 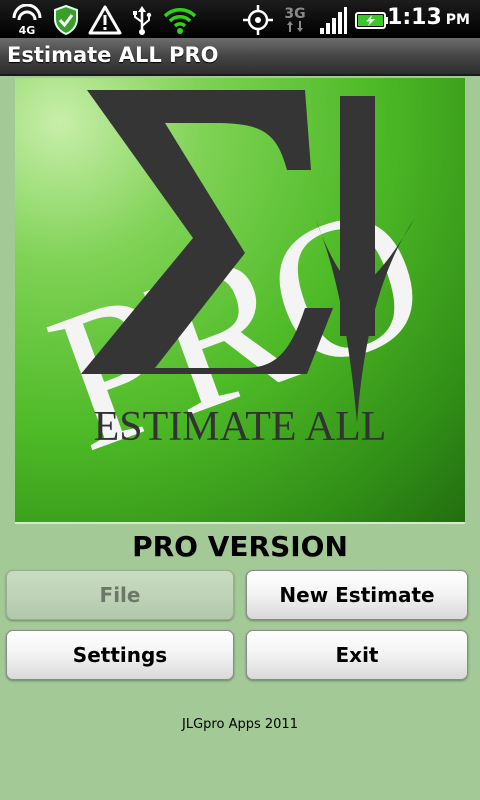 I want to click on cell-signal-icon, so click(x=333, y=20).